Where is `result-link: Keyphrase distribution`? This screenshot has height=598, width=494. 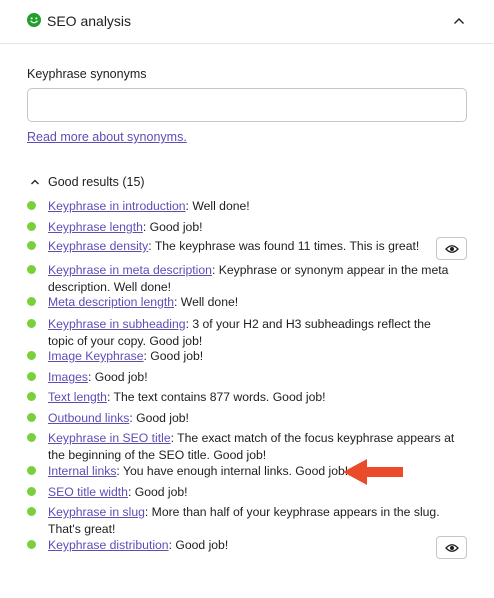
result-link: Keyphrase distribution is located at coordinates (108, 545).